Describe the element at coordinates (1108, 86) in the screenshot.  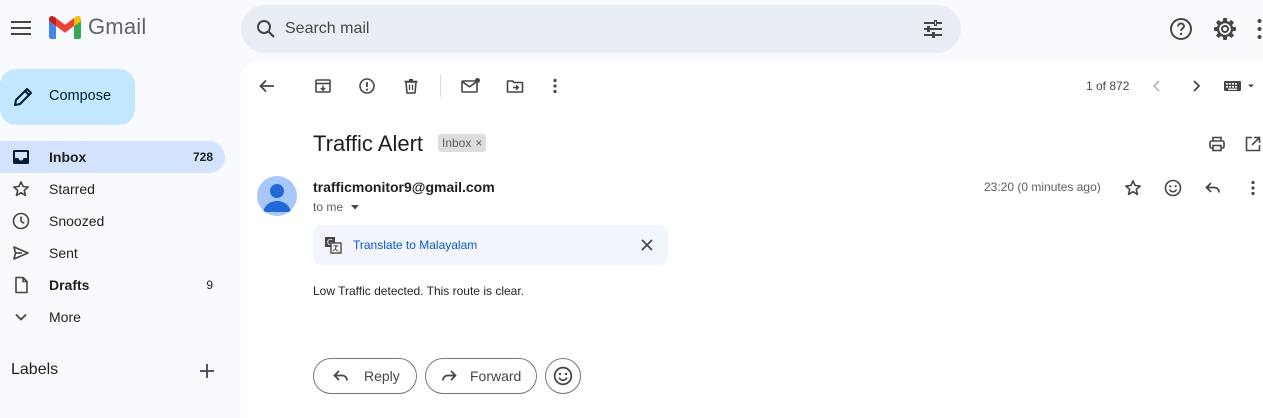
I see `pagination-text: 1 of 872` at that location.